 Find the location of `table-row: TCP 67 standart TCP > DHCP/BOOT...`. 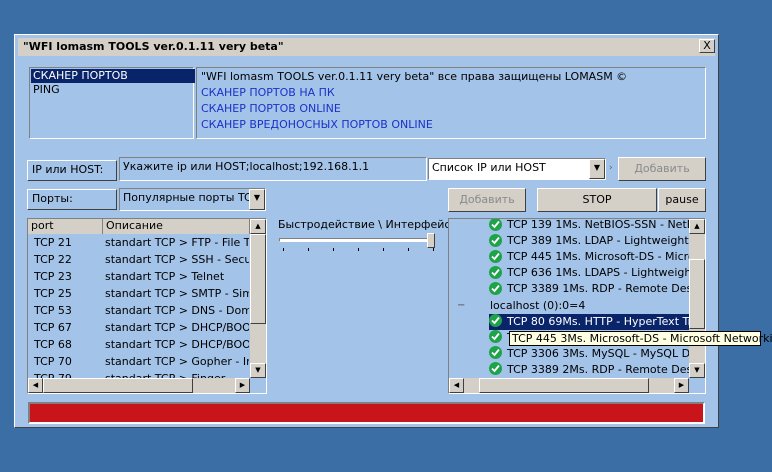

table-row: TCP 67 standart TCP > DHCP/BOOT... is located at coordinates (139, 327).